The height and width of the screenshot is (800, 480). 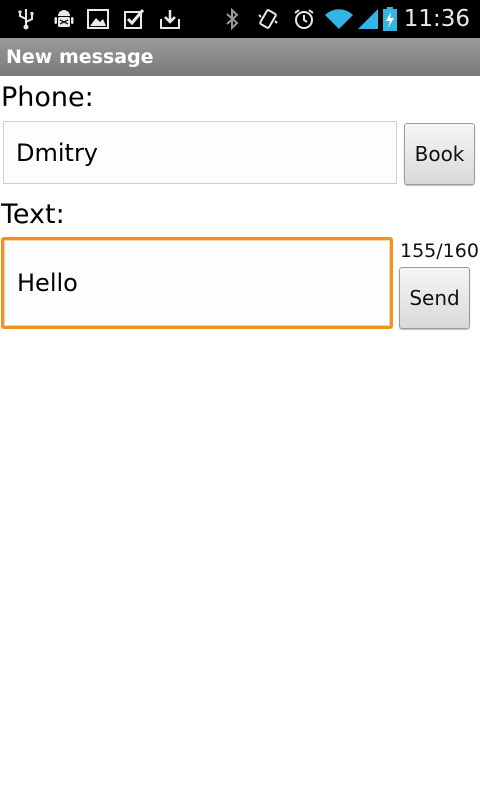 What do you see at coordinates (200, 152) in the screenshot?
I see `phone-field: Dmitry` at bounding box center [200, 152].